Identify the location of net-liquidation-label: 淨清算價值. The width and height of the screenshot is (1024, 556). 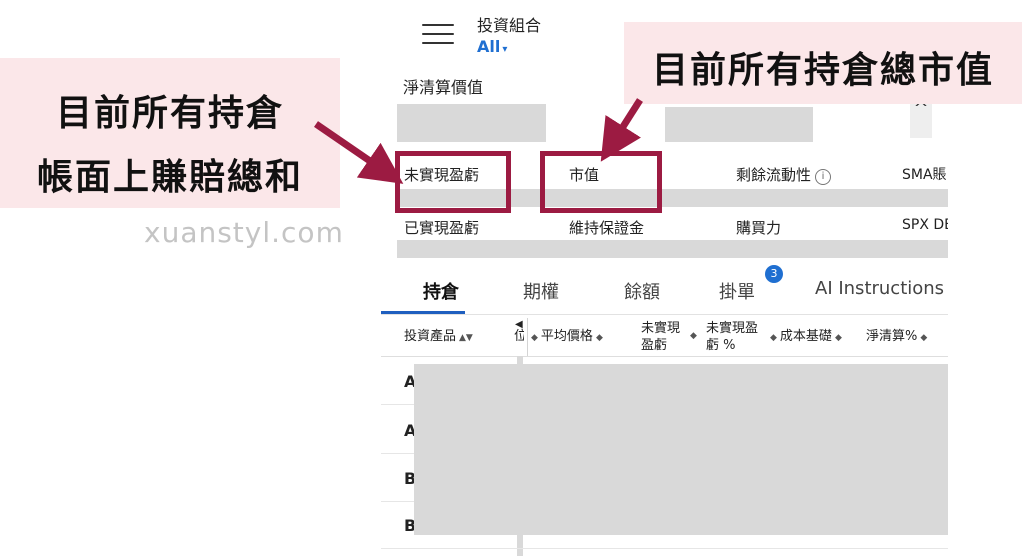
(443, 87).